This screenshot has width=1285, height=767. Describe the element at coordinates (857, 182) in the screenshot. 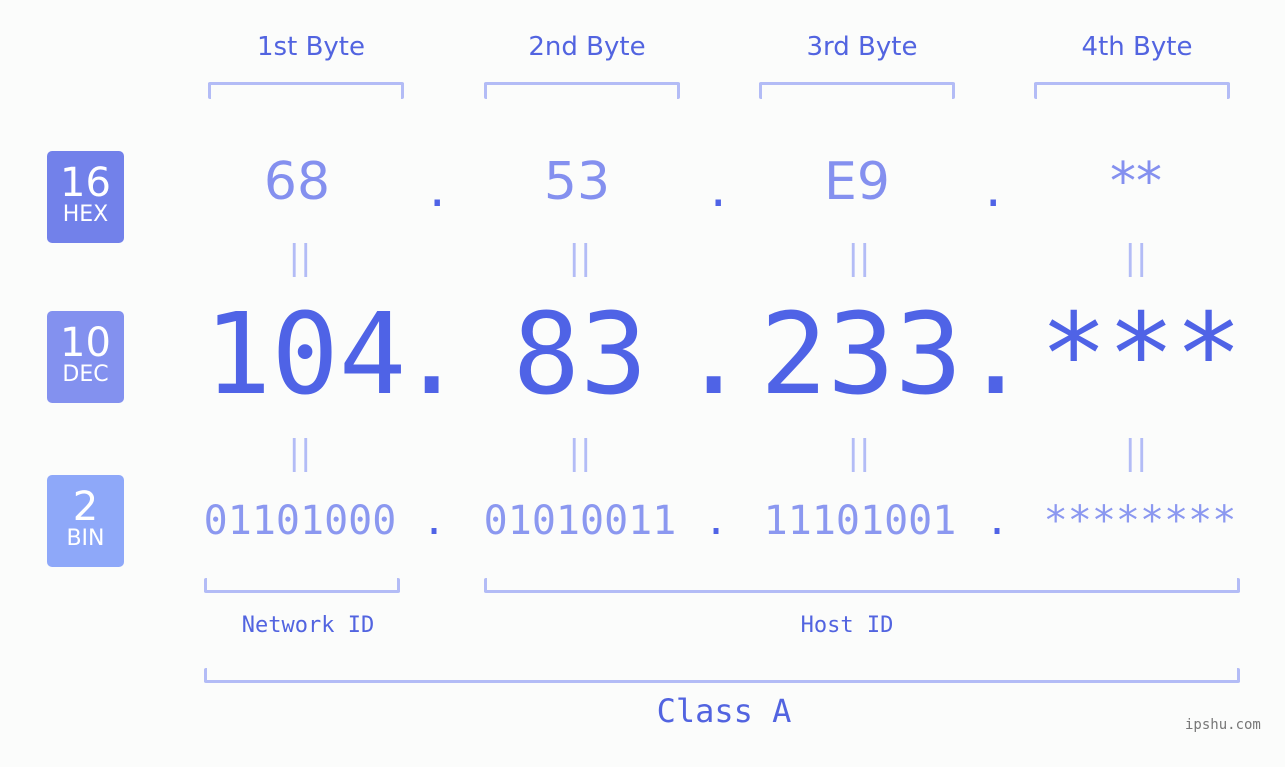

I see `hex-byte-3: E9` at that location.